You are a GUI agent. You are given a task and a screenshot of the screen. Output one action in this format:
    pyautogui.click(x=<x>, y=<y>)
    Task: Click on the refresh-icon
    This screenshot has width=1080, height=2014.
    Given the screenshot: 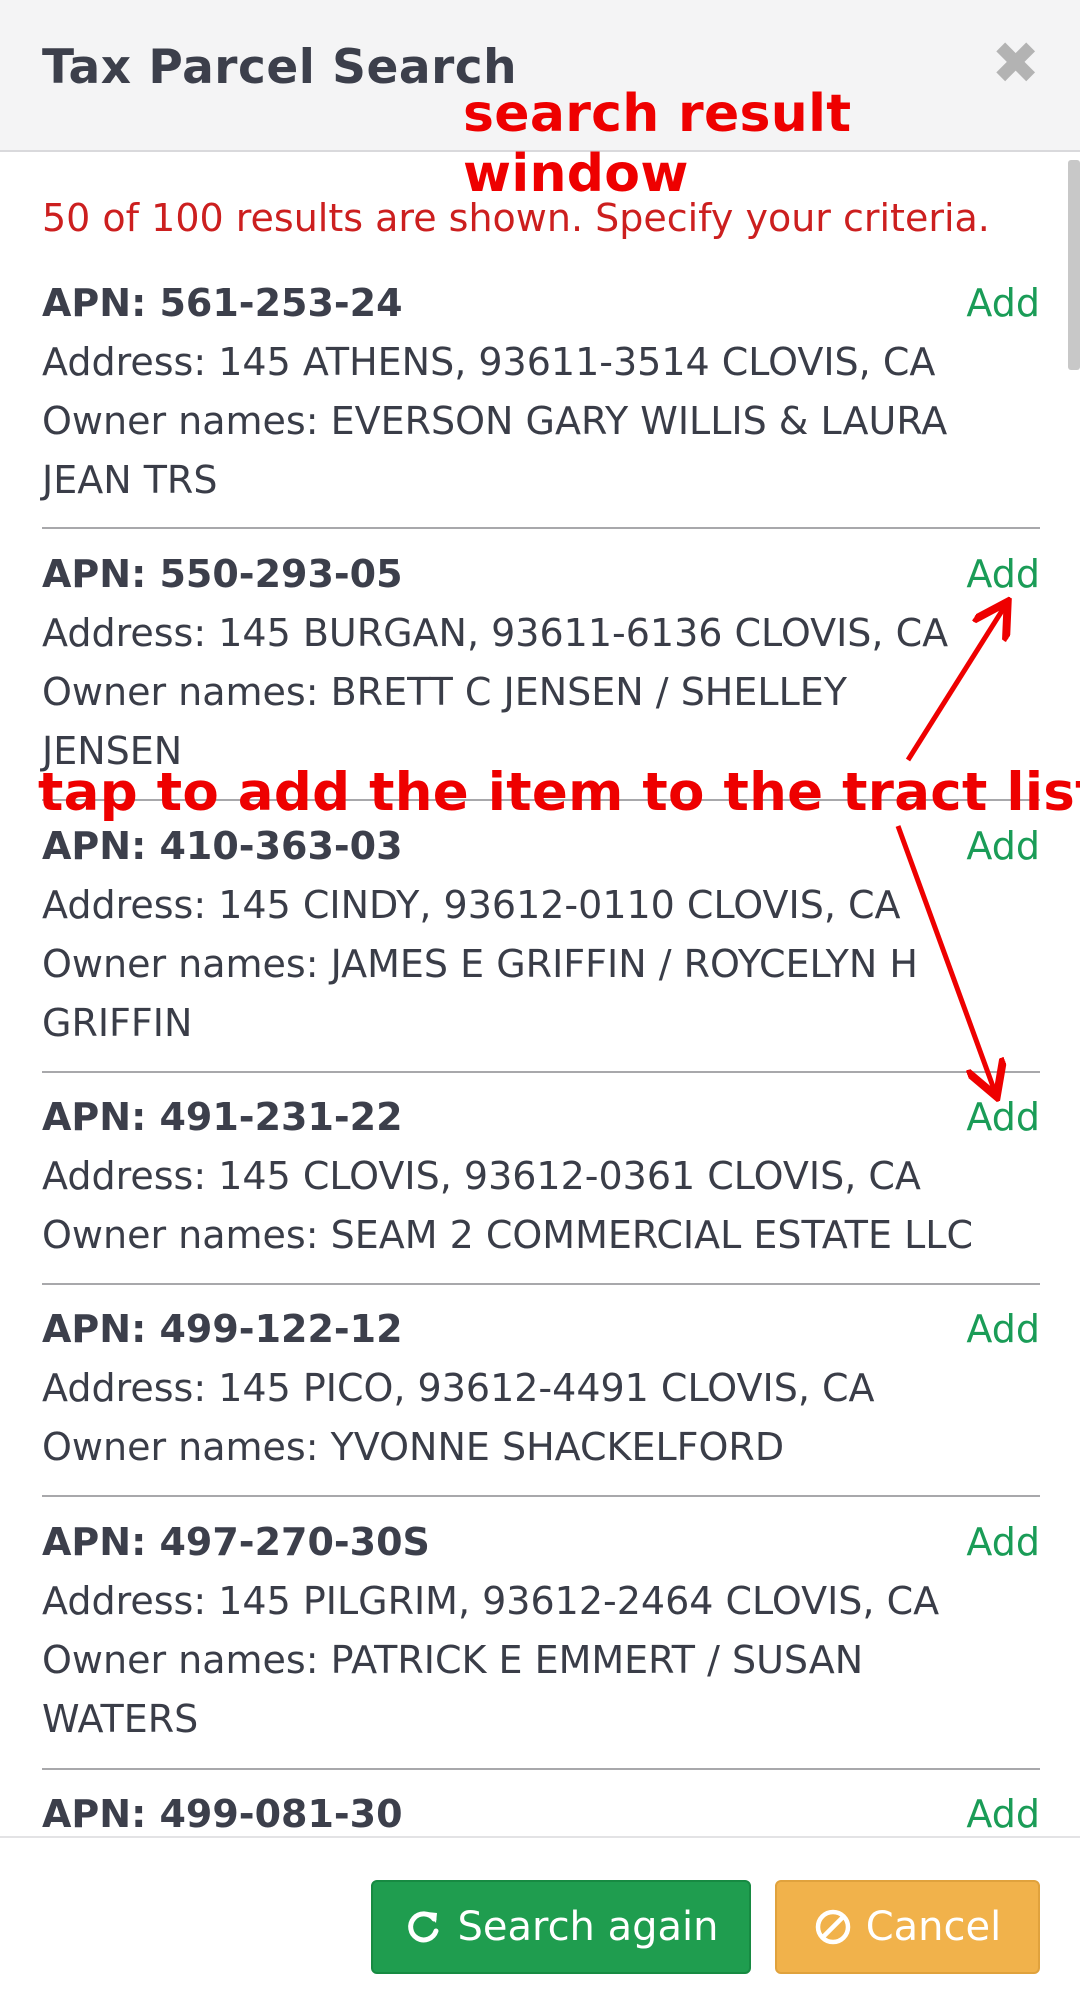 What is the action you would take?
    pyautogui.click(x=423, y=1927)
    